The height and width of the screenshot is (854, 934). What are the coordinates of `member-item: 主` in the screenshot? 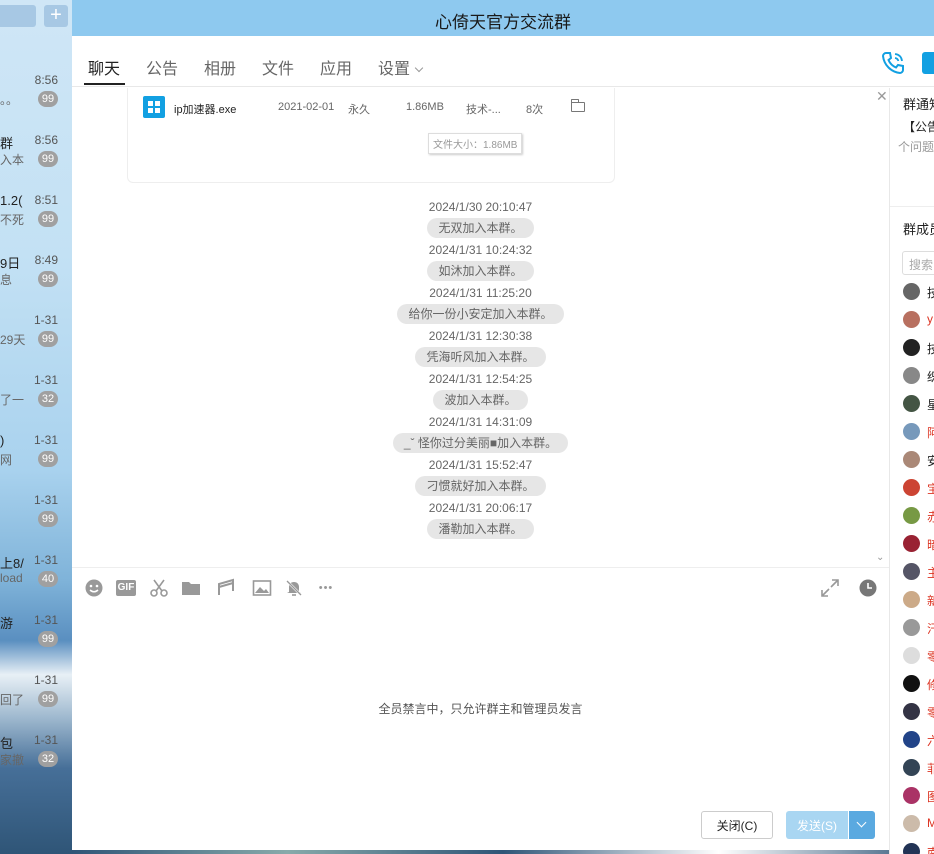 It's located at (918, 571).